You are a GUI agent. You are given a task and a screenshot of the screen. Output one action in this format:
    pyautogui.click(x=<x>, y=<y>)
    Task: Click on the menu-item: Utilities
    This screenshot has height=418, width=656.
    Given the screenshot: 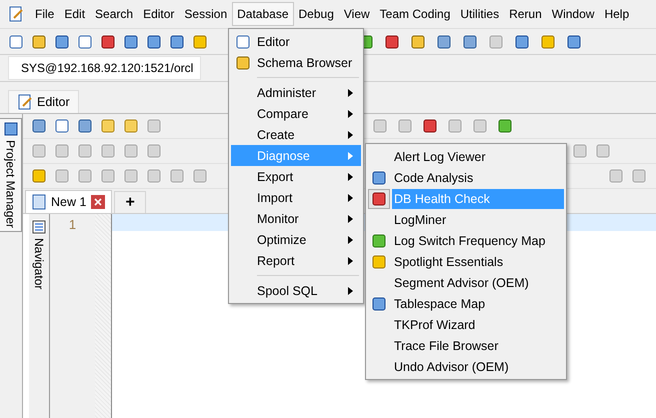 What is the action you would take?
    pyautogui.click(x=479, y=14)
    